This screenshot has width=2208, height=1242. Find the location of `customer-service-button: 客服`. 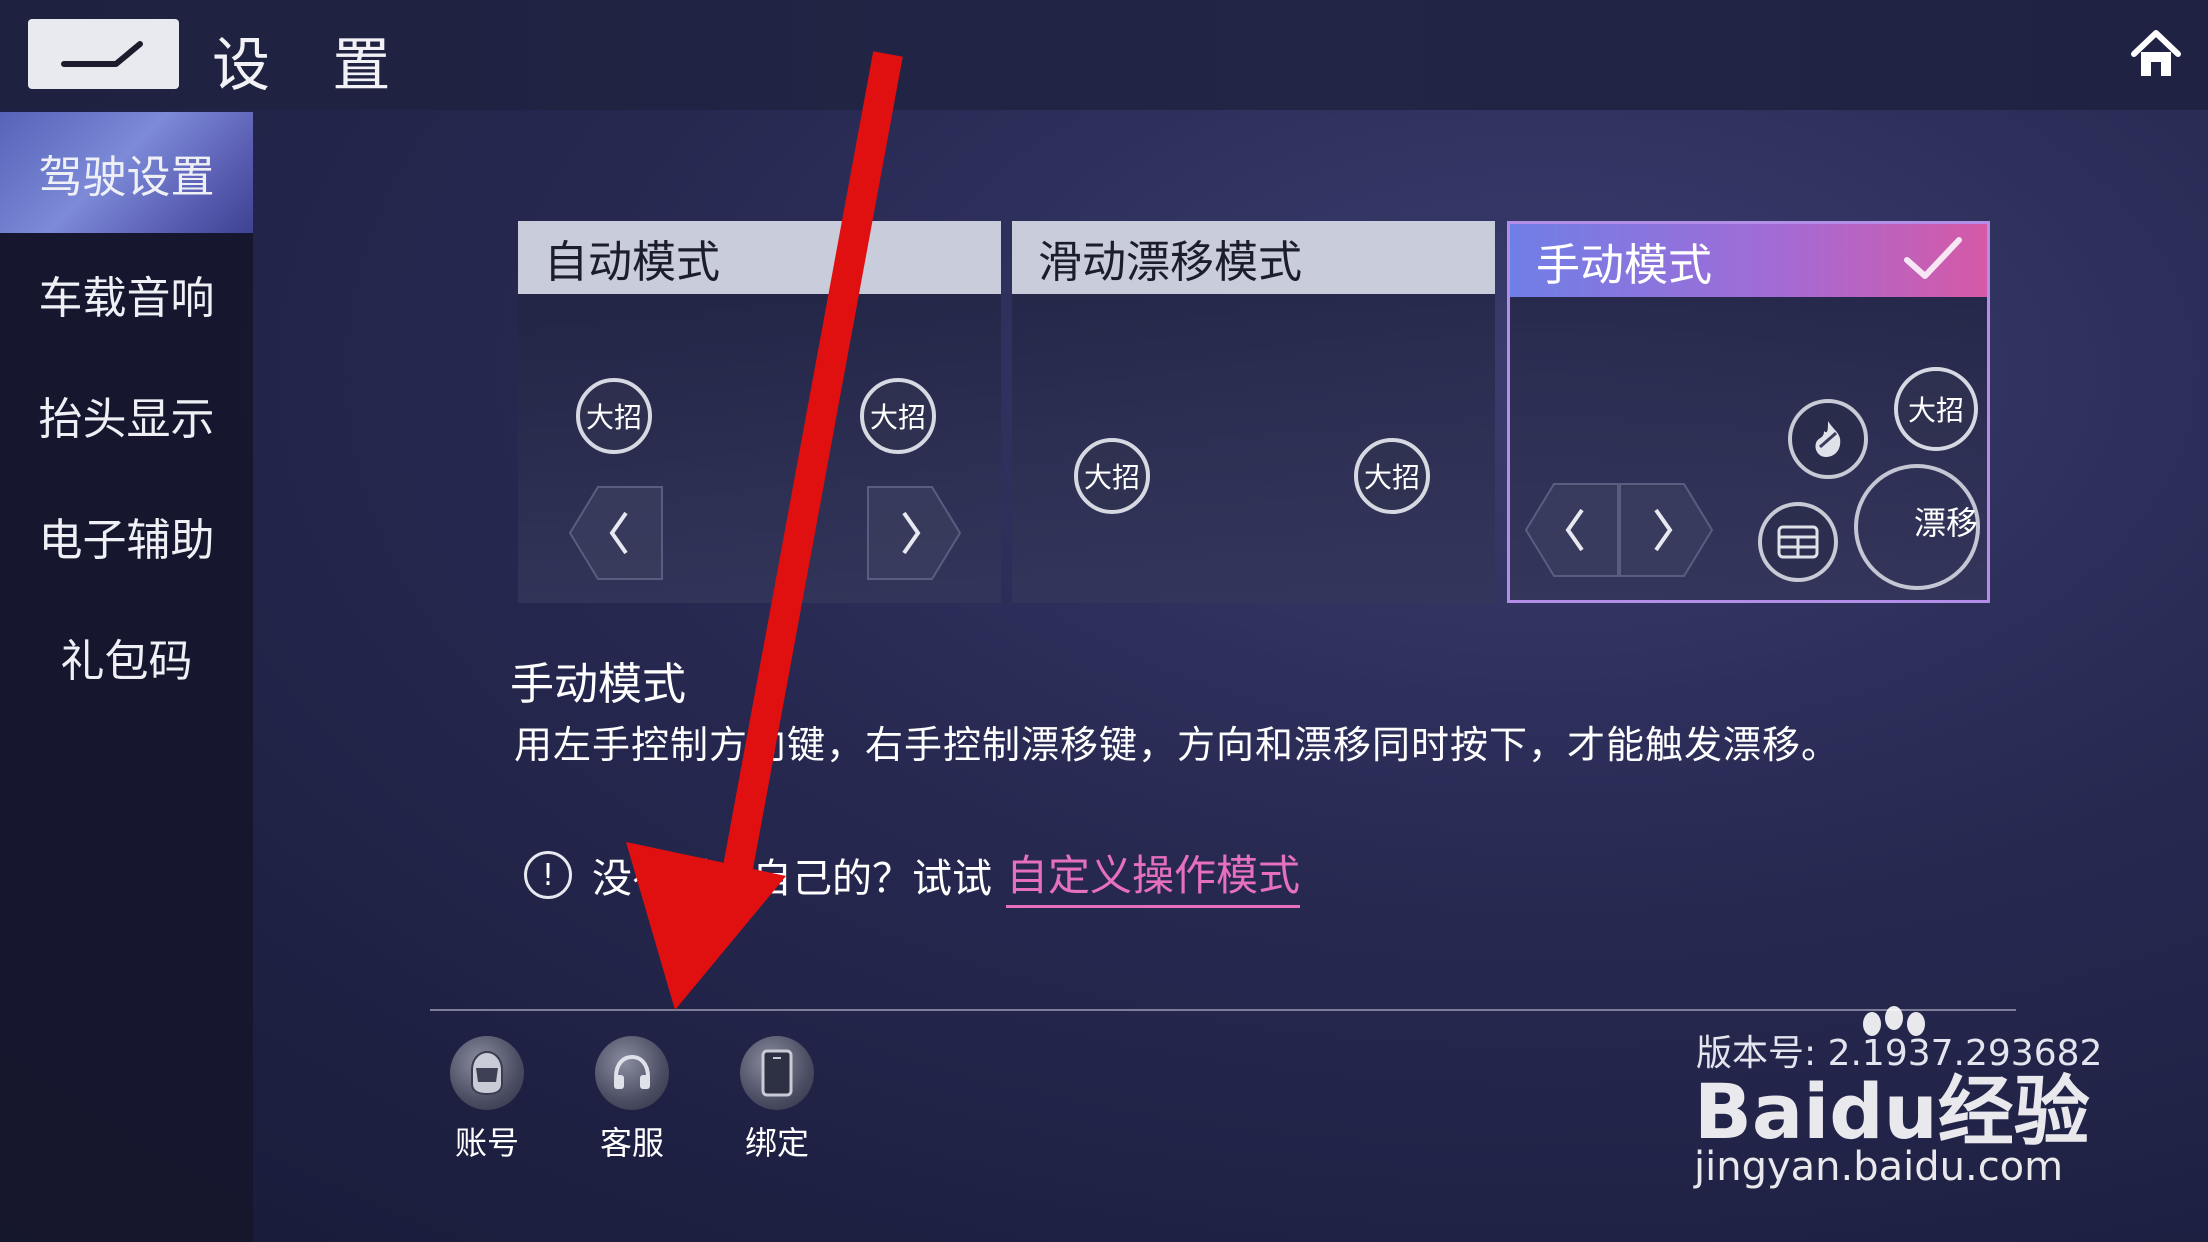

customer-service-button: 客服 is located at coordinates (632, 1100).